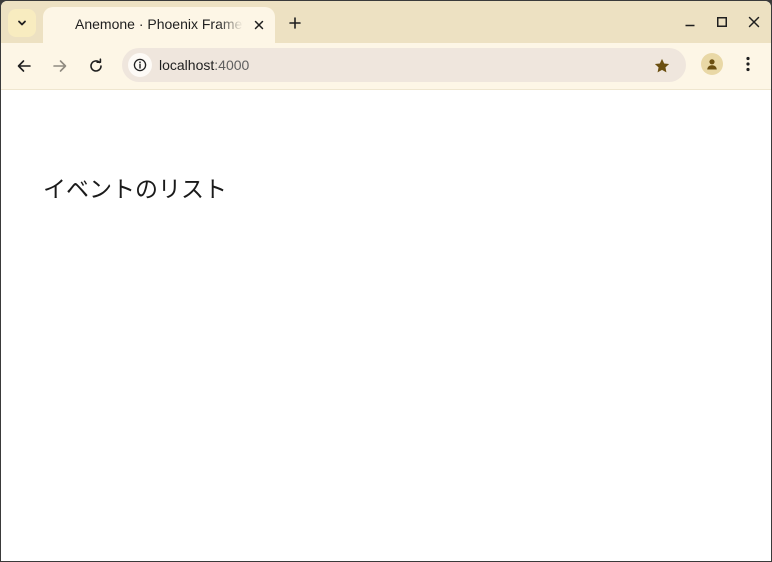  What do you see at coordinates (187, 65) in the screenshot?
I see `url-host: localhost` at bounding box center [187, 65].